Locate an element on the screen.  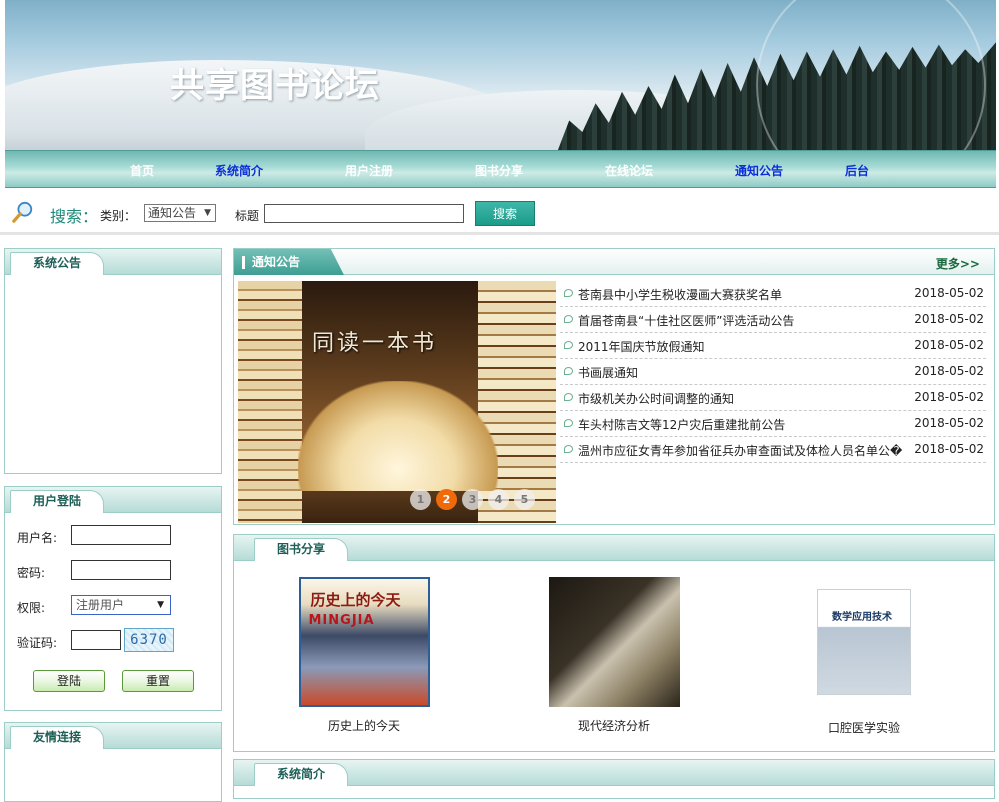
book-cover is located at coordinates (614, 642).